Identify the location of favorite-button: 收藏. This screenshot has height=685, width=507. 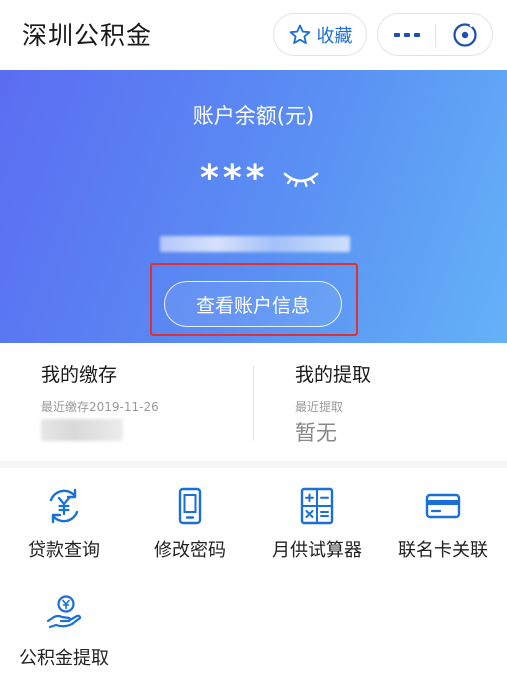
(320, 34).